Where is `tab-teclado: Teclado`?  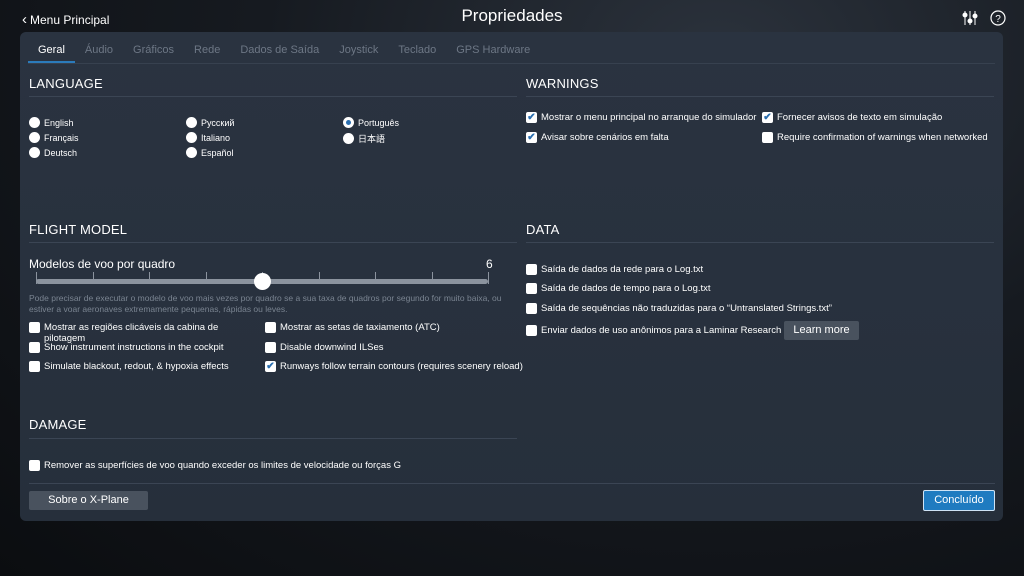 tab-teclado: Teclado is located at coordinates (417, 53).